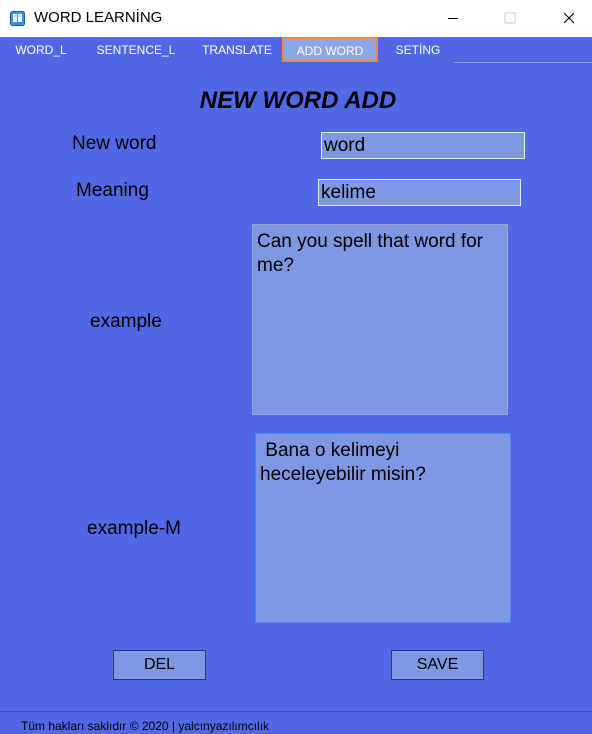 This screenshot has width=592, height=734. I want to click on tab-translate: TRANSLATE, so click(237, 50).